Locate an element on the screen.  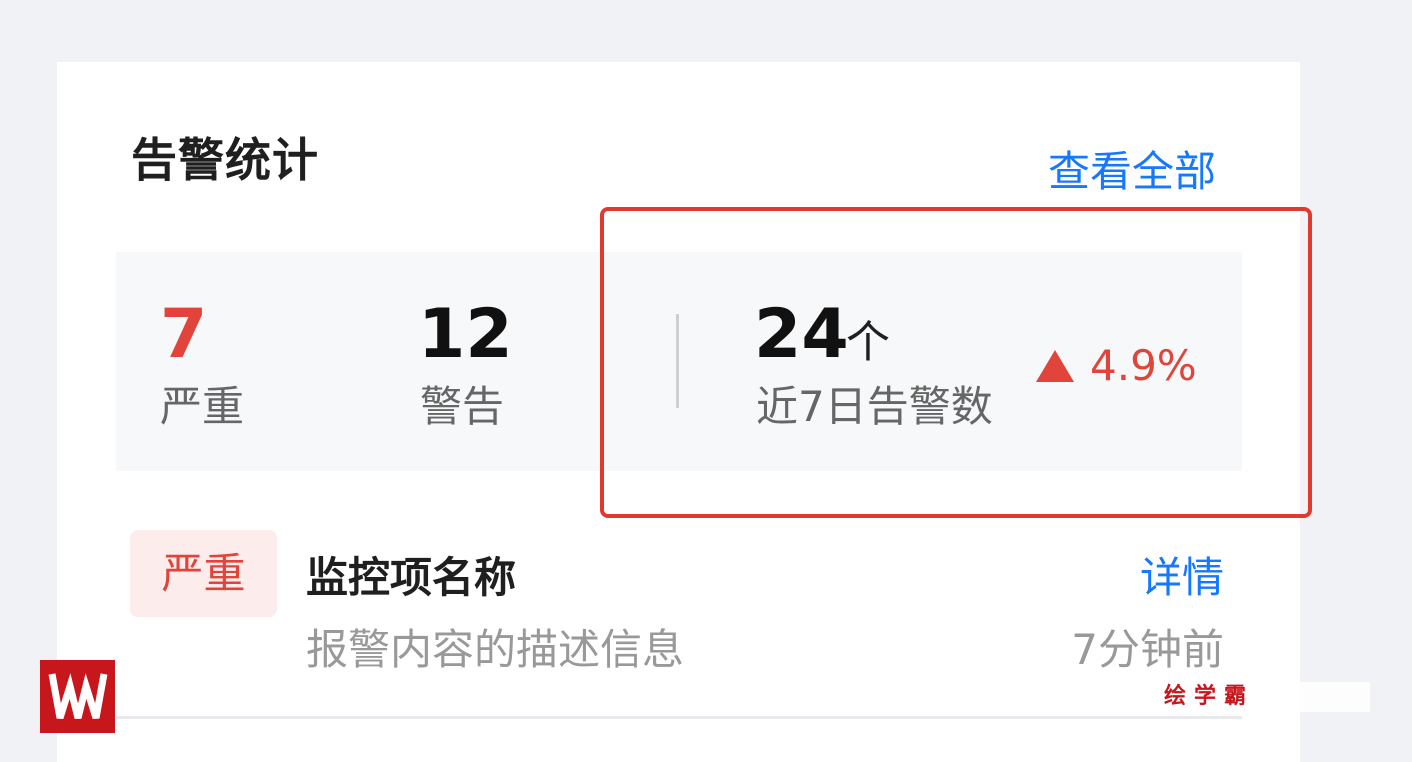
recent-alert-count: 24 is located at coordinates (801, 334).